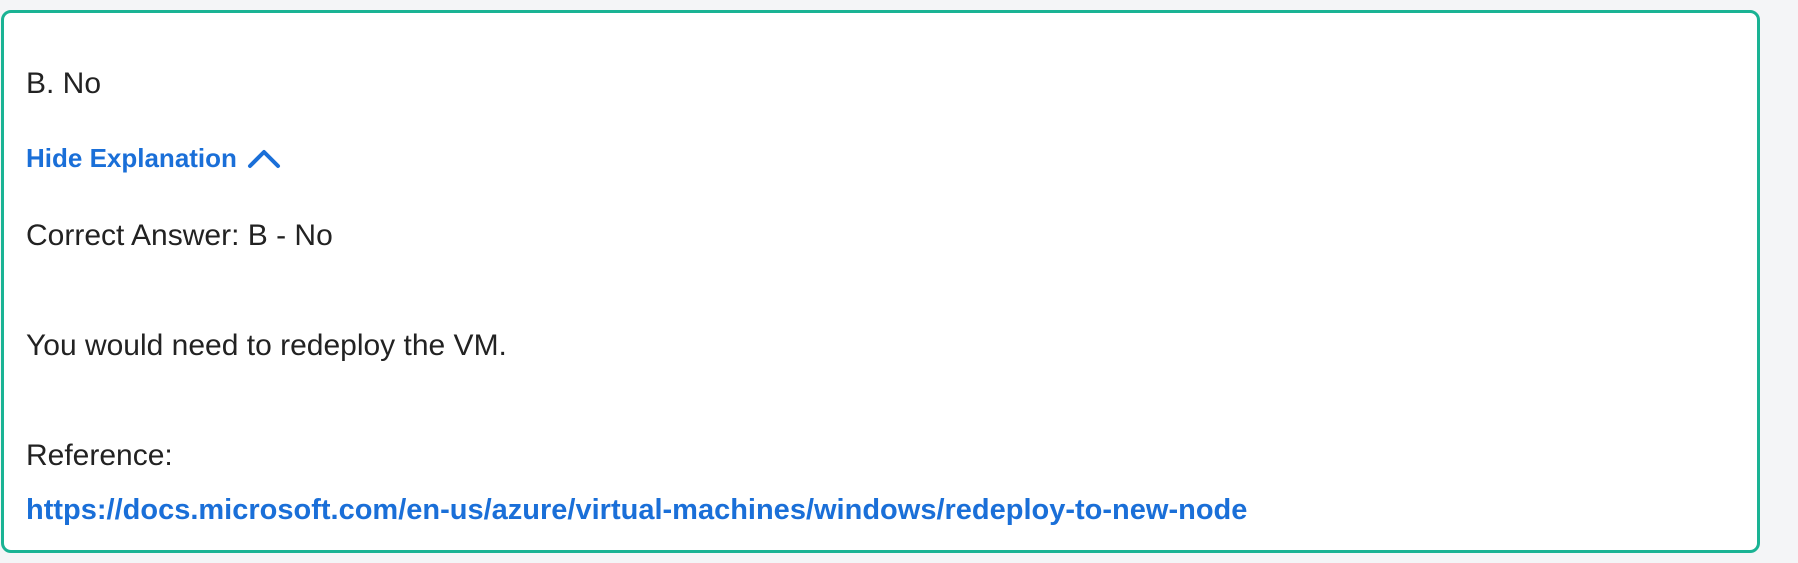 Image resolution: width=1798 pixels, height=563 pixels. I want to click on hide-explanation-label: Hide Explanation, so click(131, 158).